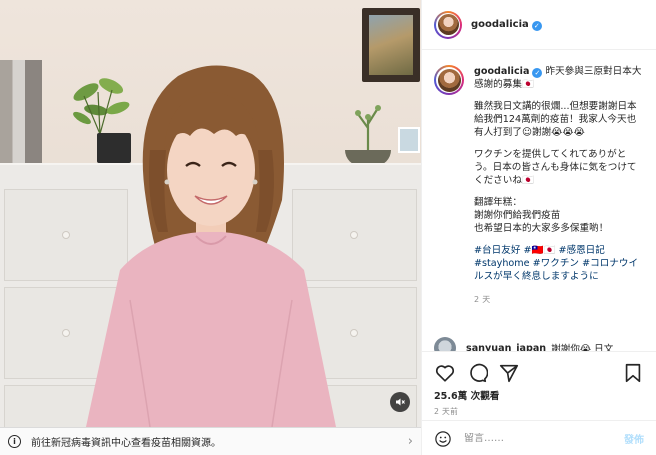 The image size is (656, 455). Describe the element at coordinates (410, 441) in the screenshot. I see `chevron-right-icon: ›` at that location.